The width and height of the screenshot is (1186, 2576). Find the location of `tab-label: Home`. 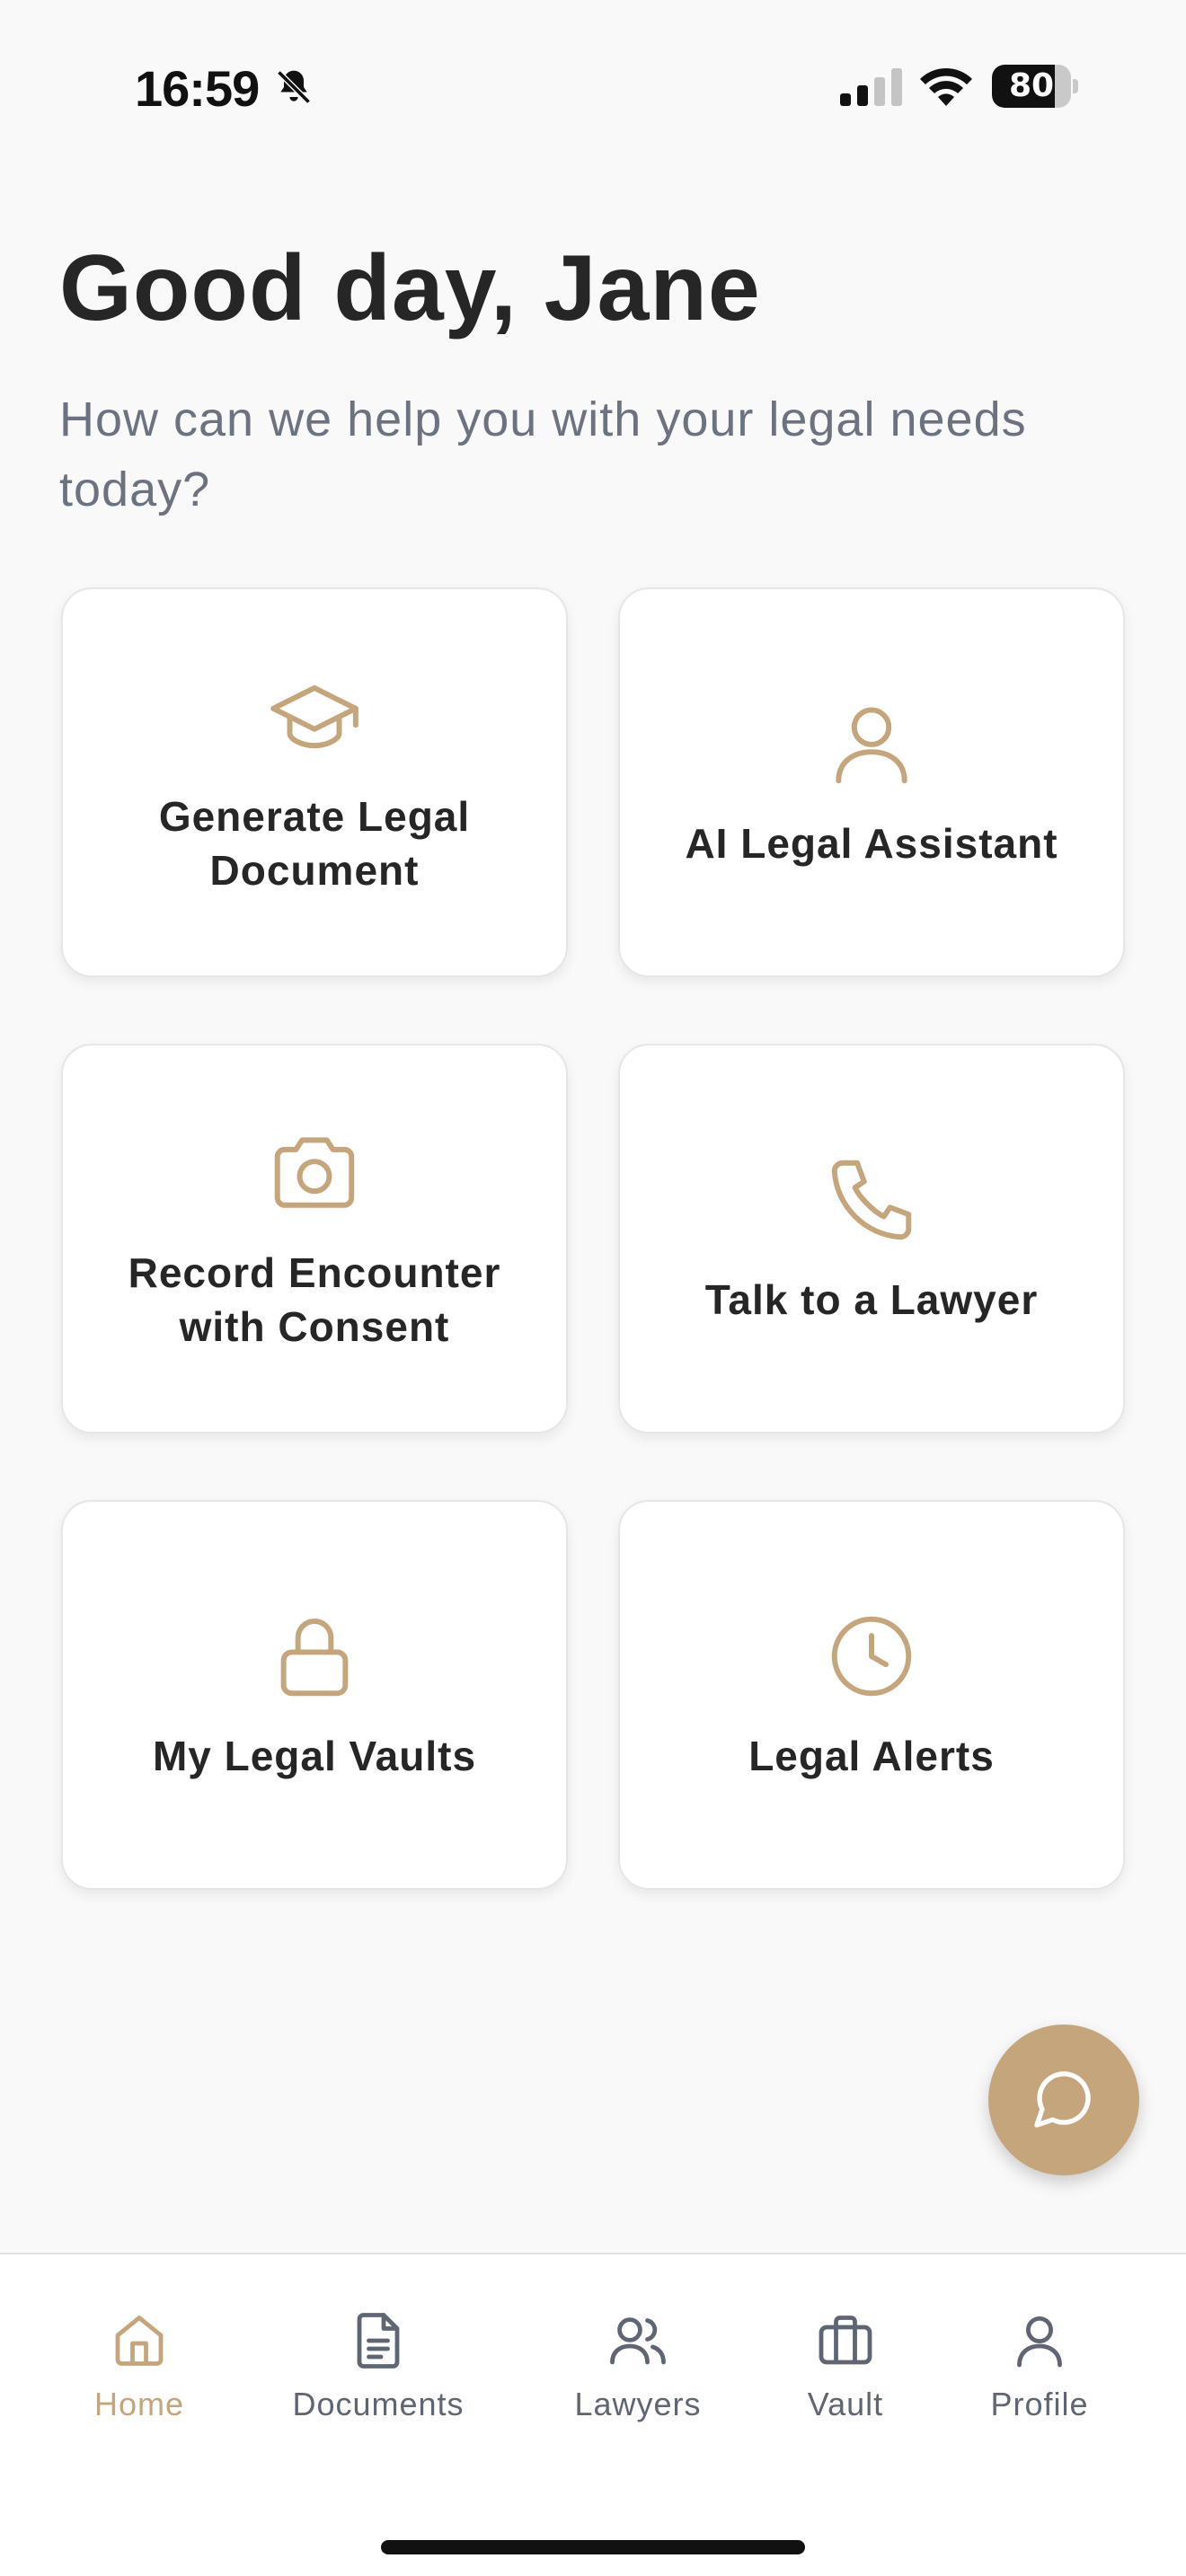

tab-label: Home is located at coordinates (139, 2404).